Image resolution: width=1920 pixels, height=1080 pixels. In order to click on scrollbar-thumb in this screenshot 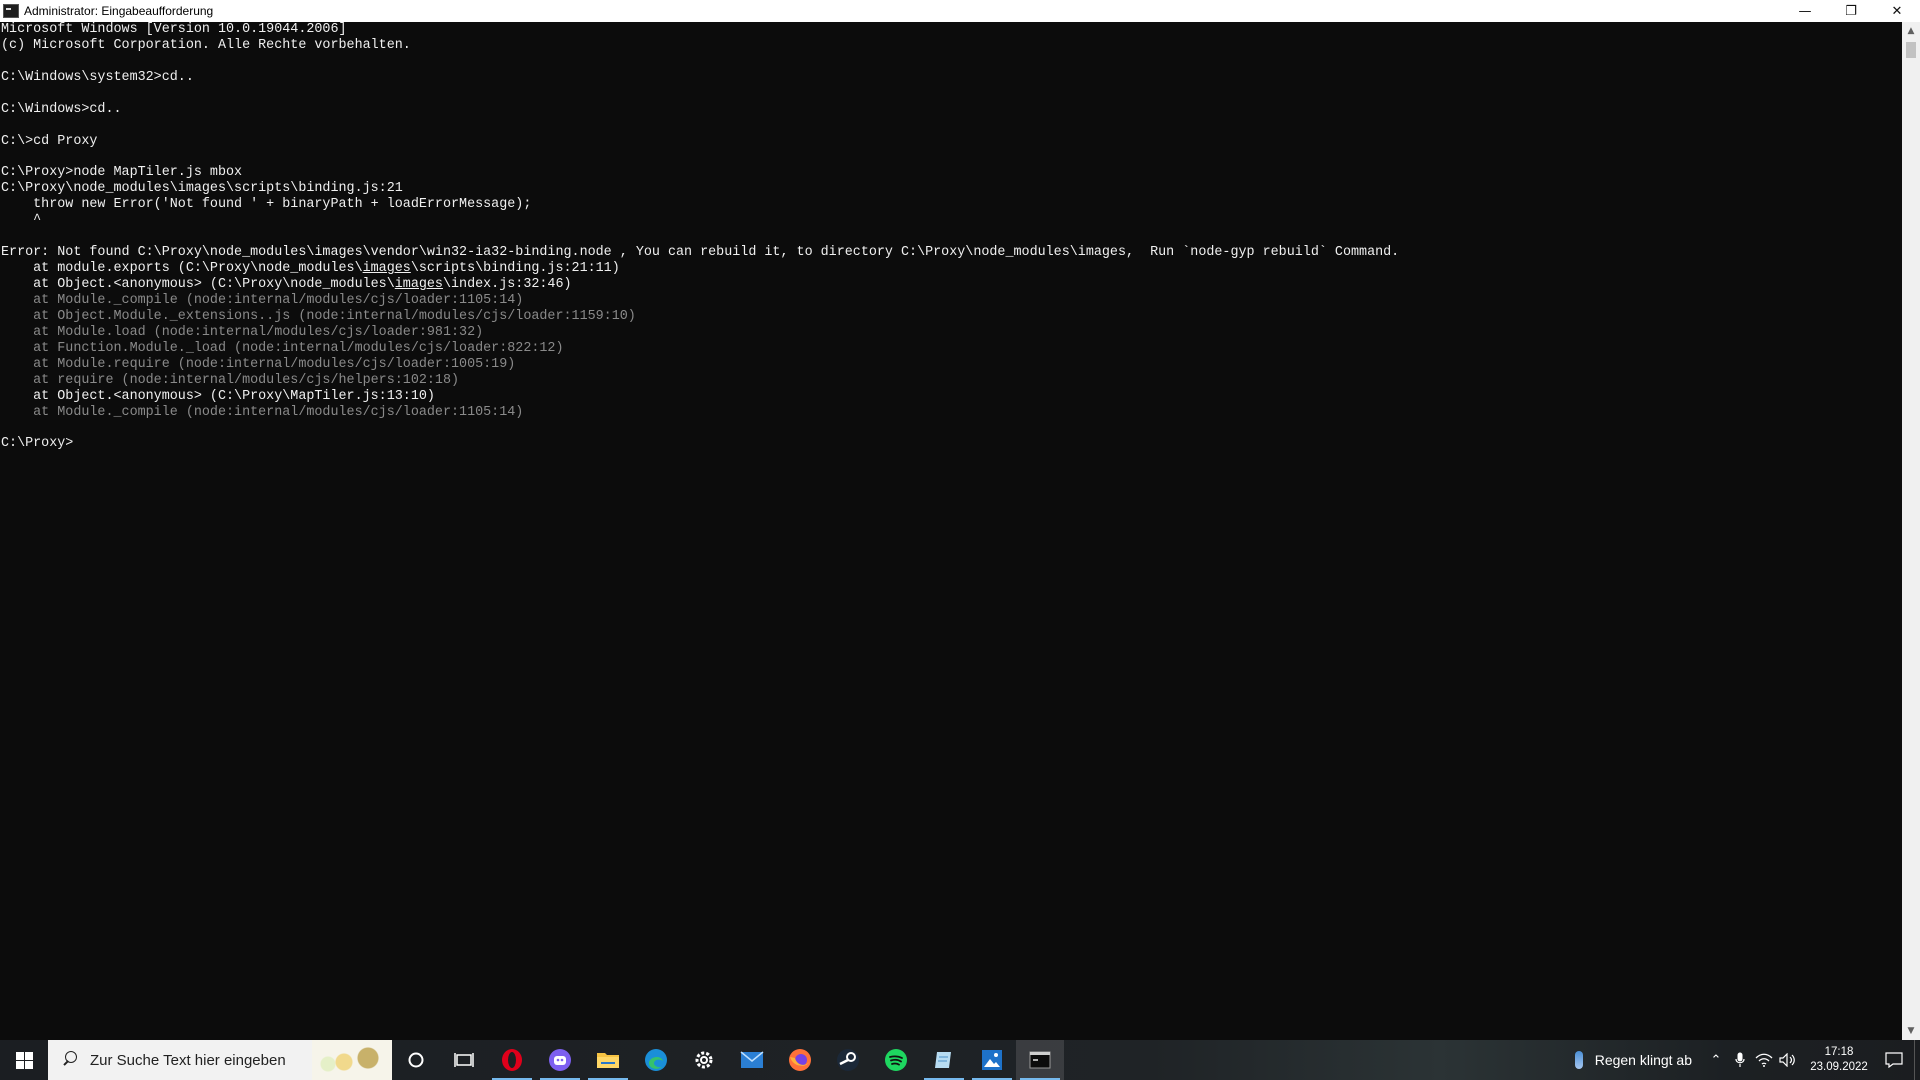, I will do `click(1911, 50)`.